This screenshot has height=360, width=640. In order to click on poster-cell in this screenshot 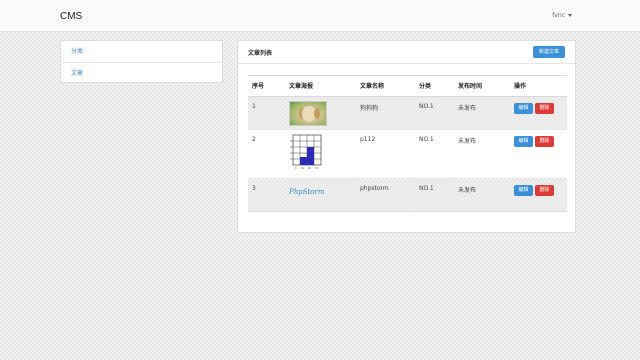, I will do `click(320, 112)`.